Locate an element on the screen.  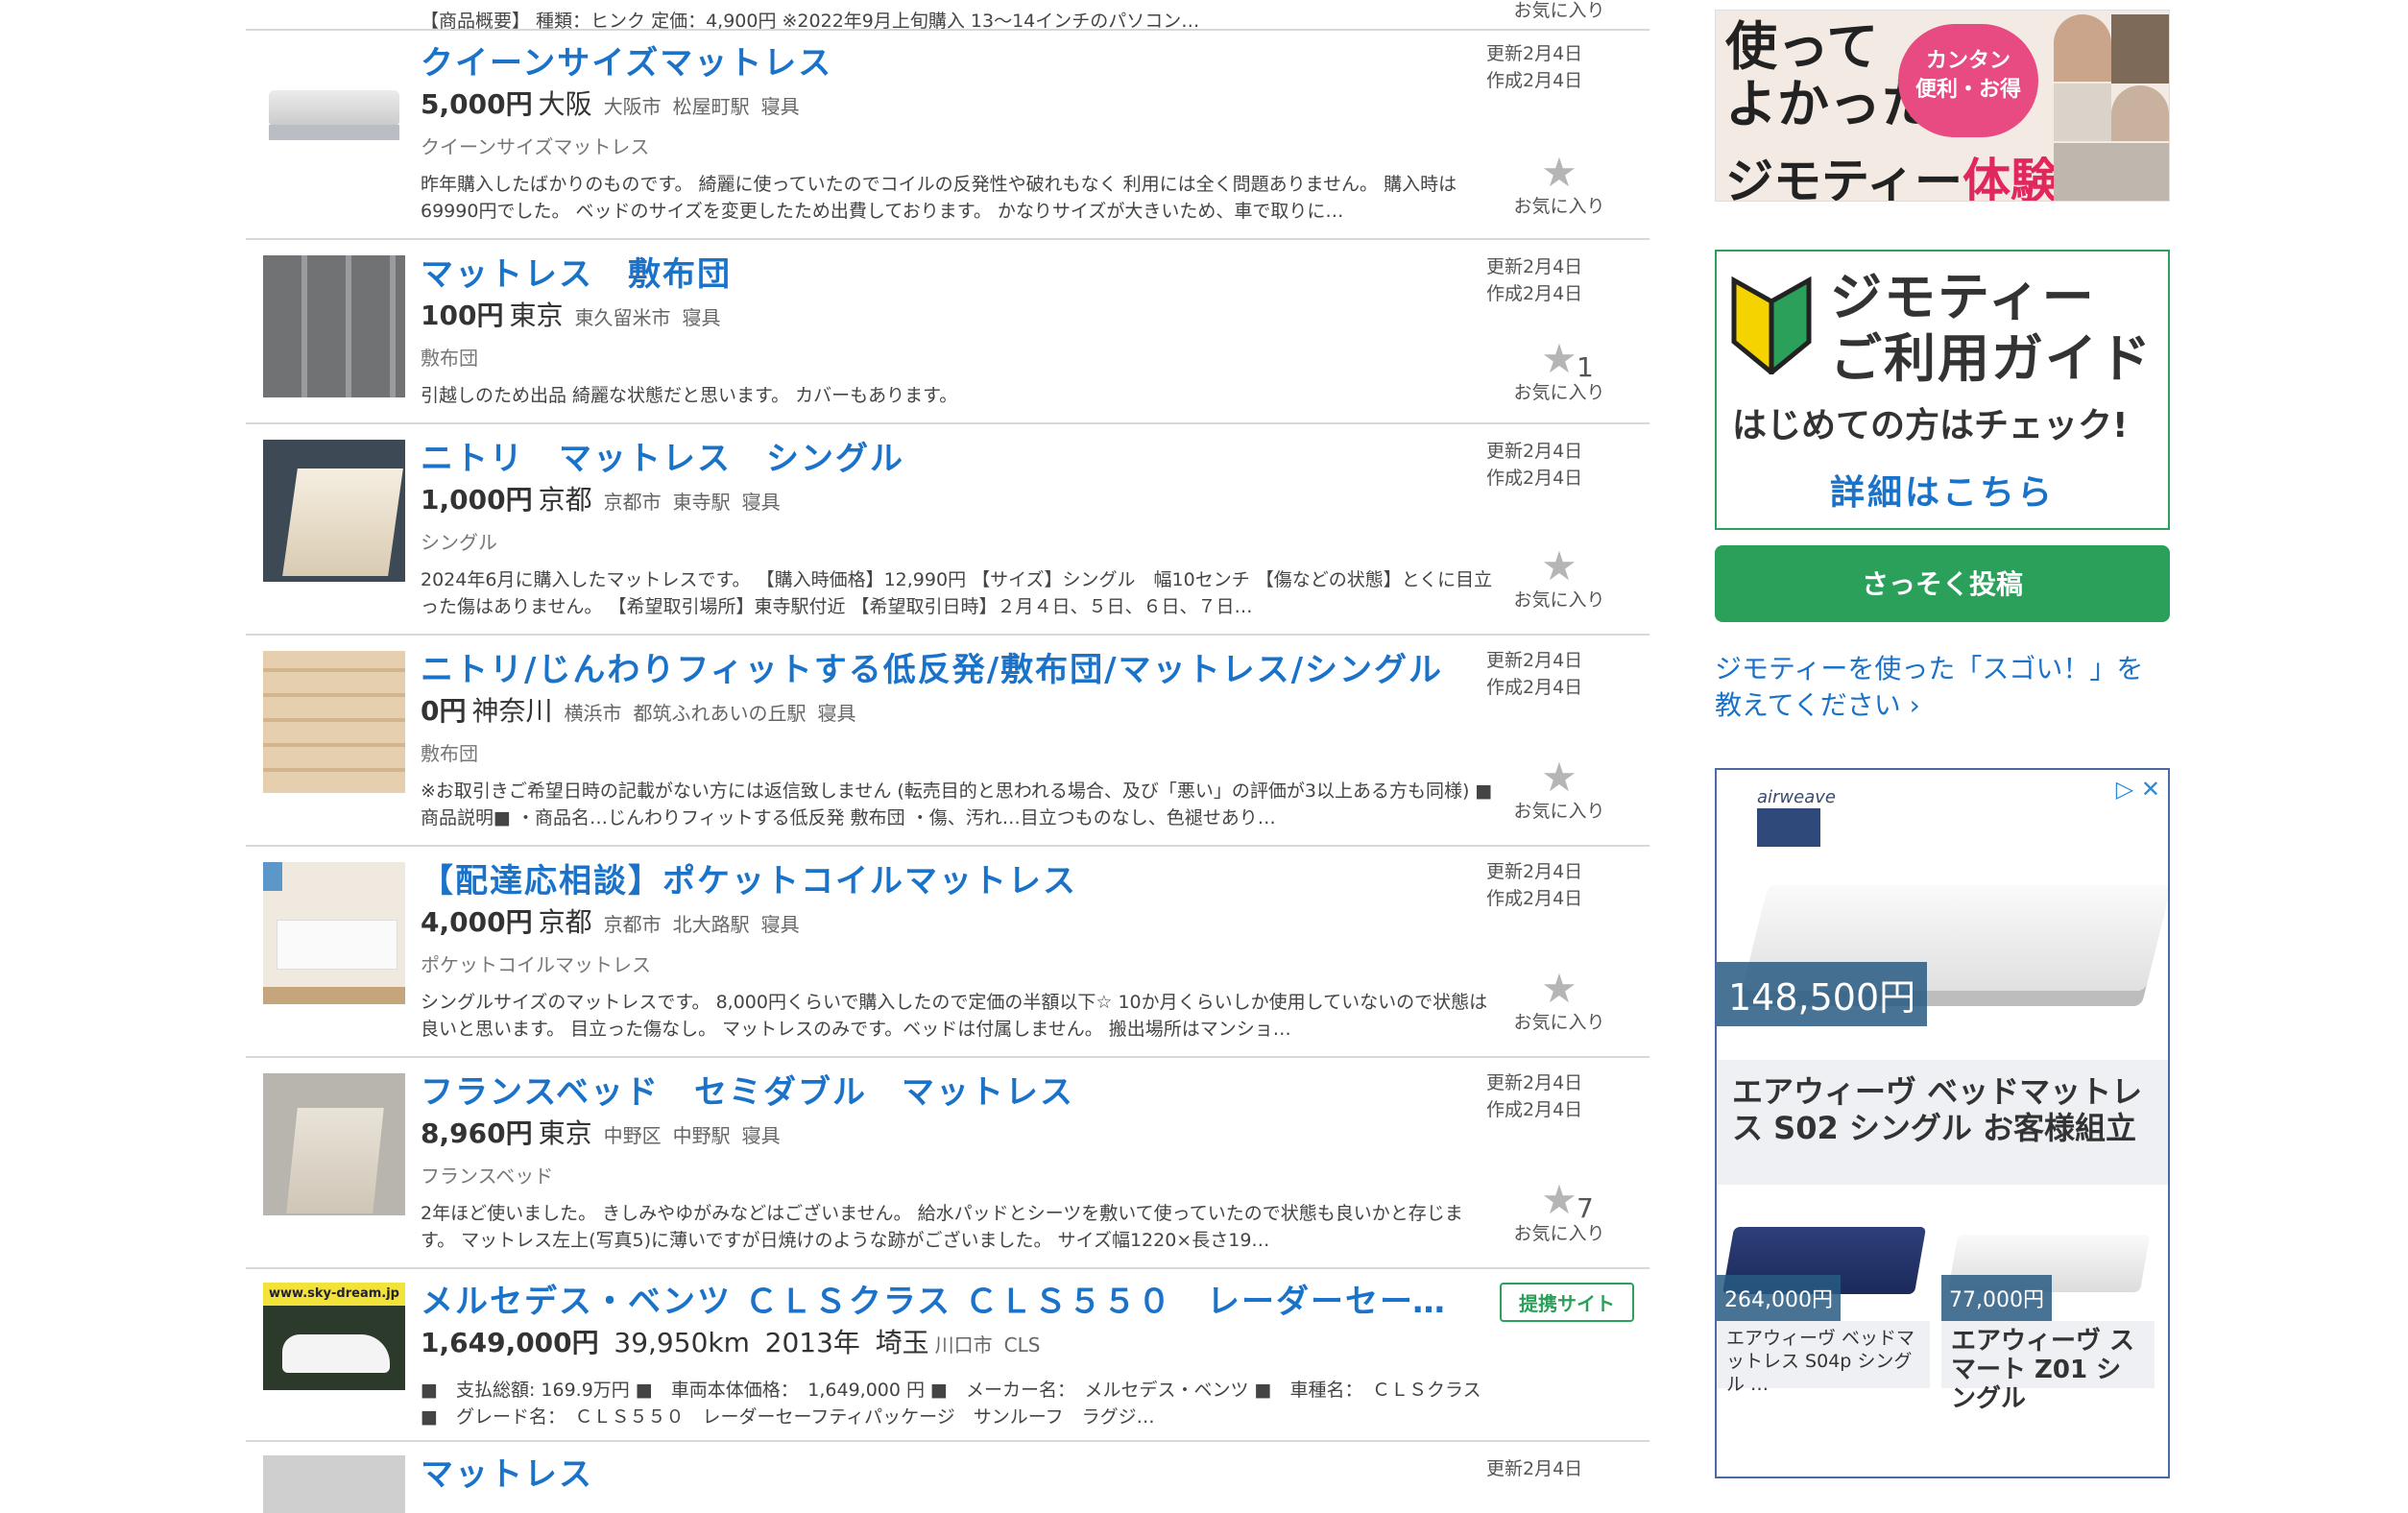
favorite-button: ★ 1 お気に入り is located at coordinates (1560, 369).